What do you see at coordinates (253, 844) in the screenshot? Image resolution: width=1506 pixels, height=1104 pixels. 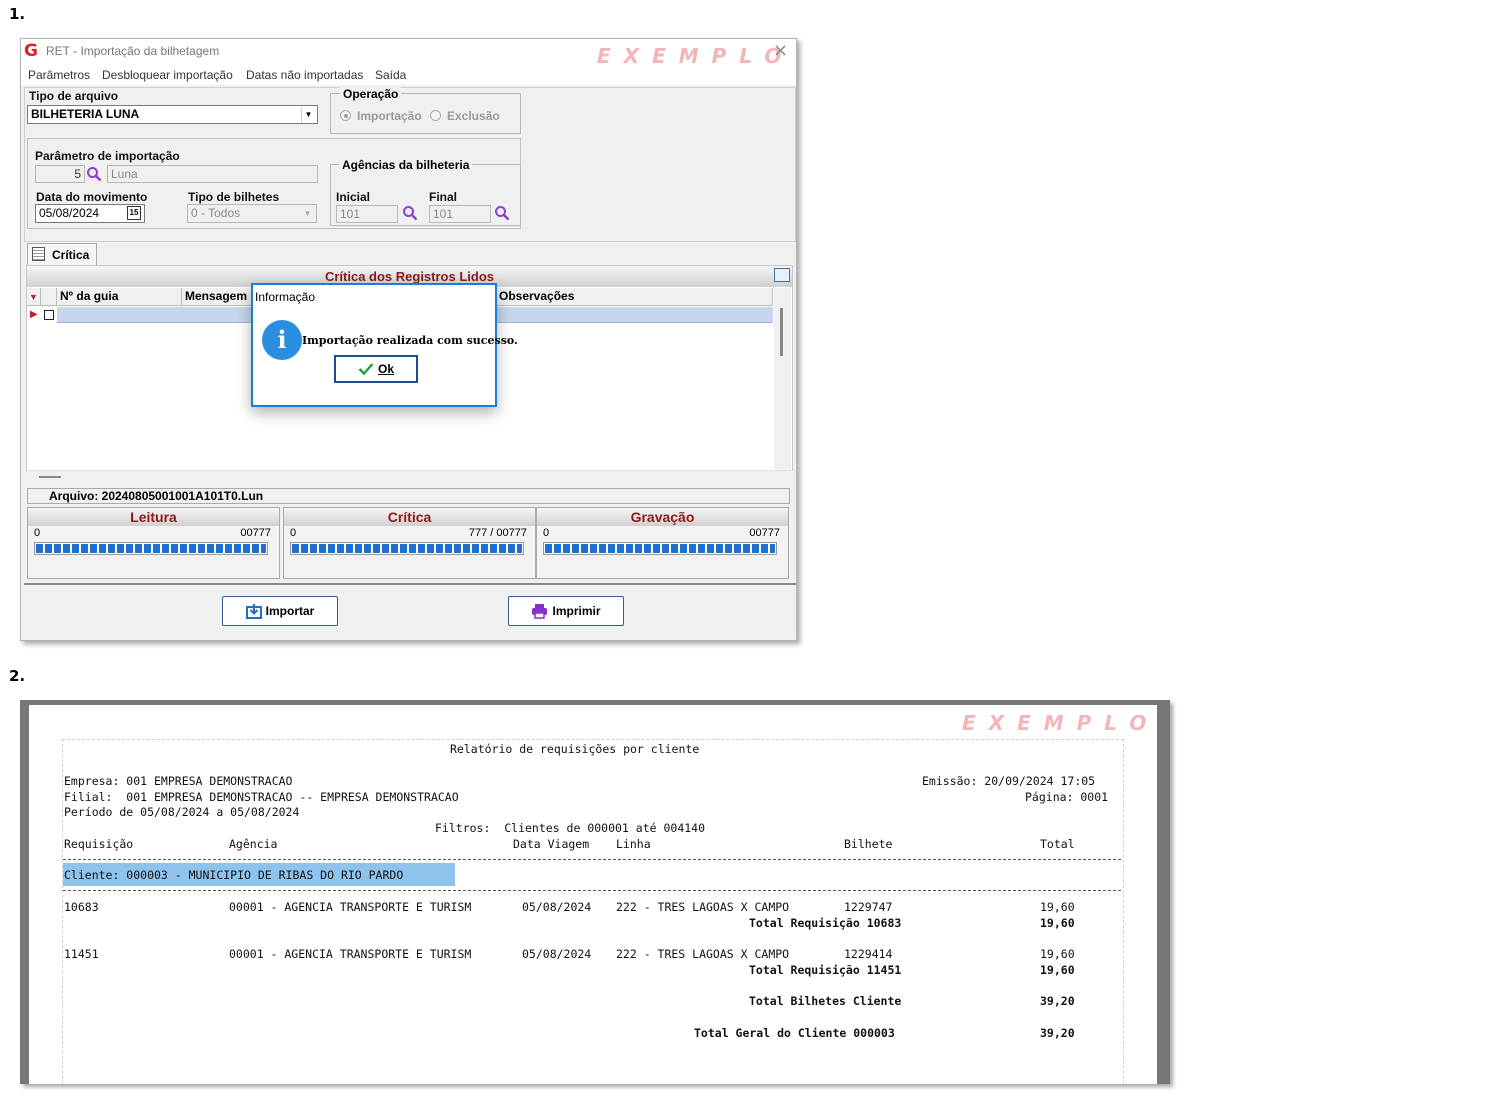 I see `header-agencia: Agência` at bounding box center [253, 844].